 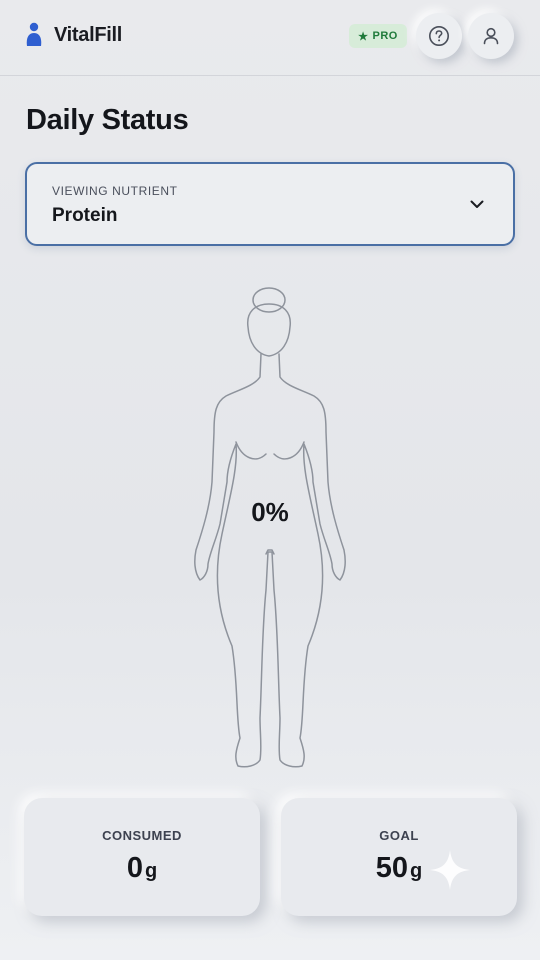 I want to click on pro-badge: ★ PRO, so click(x=378, y=36).